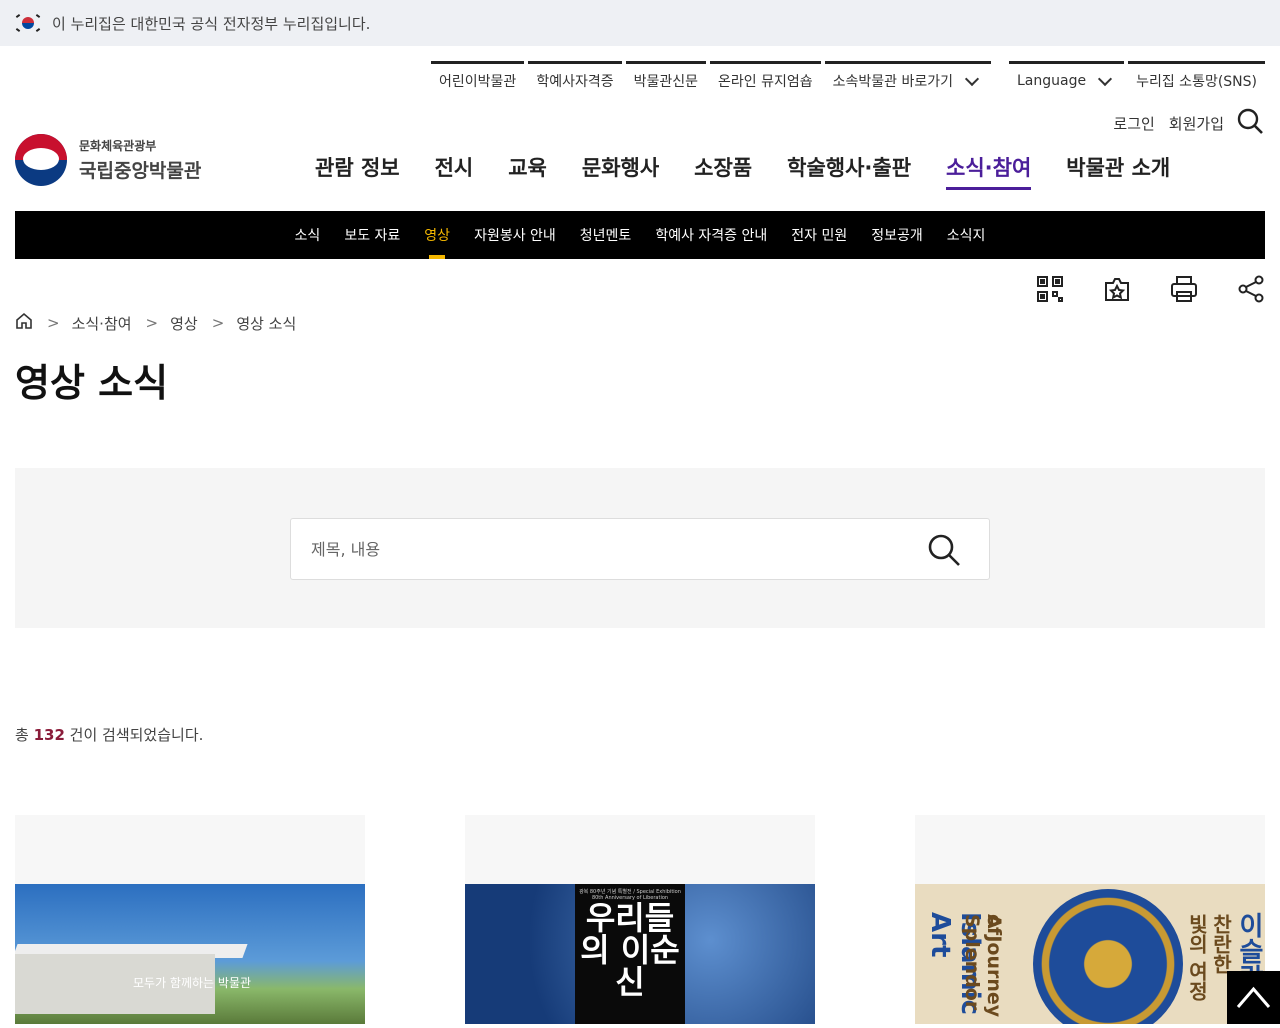 This screenshot has height=1028, width=1280. Describe the element at coordinates (640, 23) in the screenshot. I see `gov-banner: 이 누리집은 대한민국 공식 전자정부 누리집입니다.` at that location.